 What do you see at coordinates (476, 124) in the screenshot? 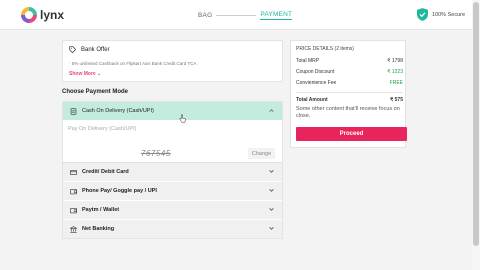
I see `scrollbar-thumb` at bounding box center [476, 124].